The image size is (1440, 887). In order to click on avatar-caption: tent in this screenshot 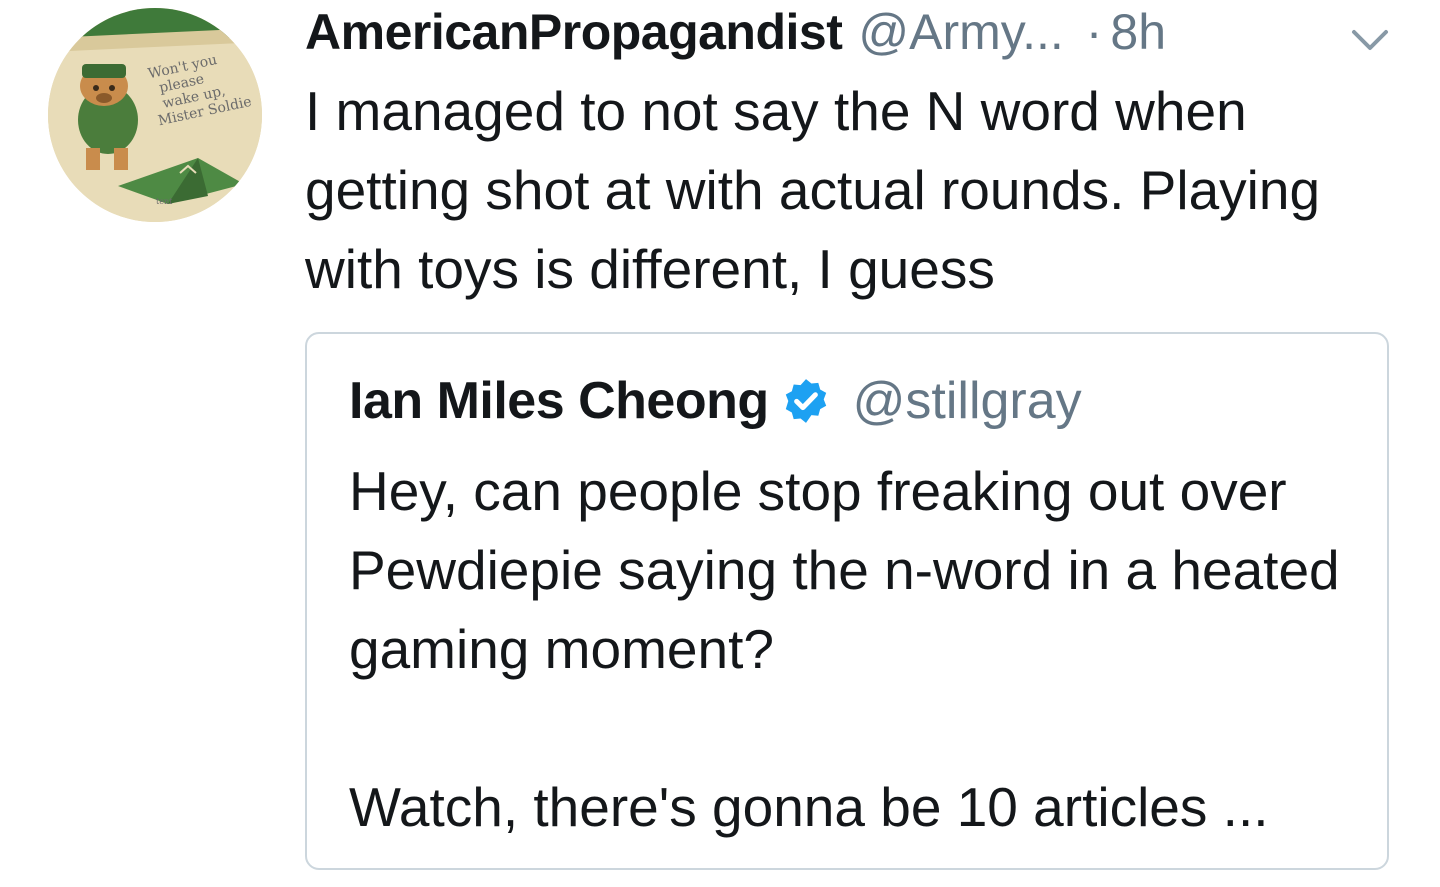, I will do `click(164, 201)`.